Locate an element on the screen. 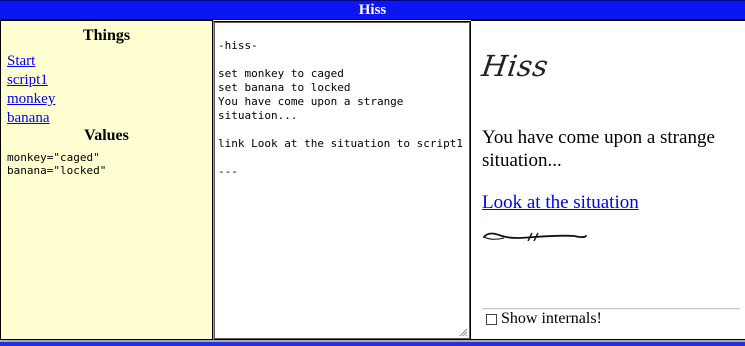  things-list: Start script1 monkey banana is located at coordinates (31, 90).